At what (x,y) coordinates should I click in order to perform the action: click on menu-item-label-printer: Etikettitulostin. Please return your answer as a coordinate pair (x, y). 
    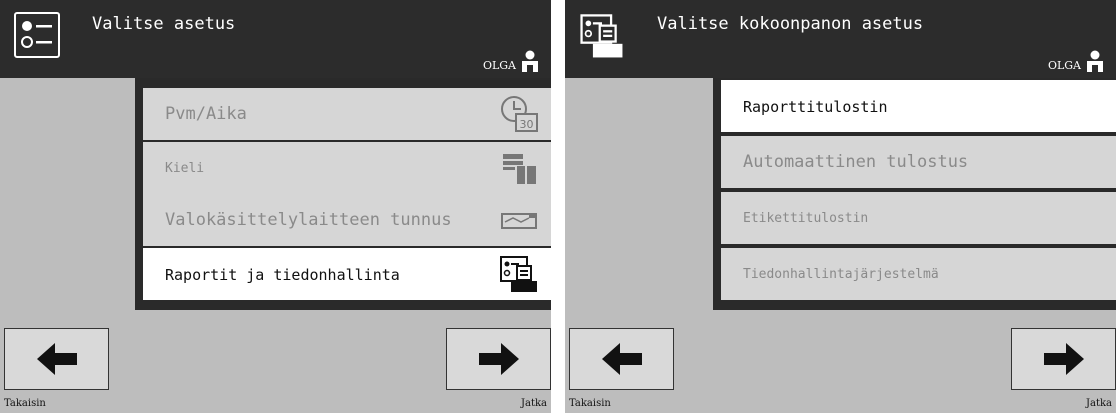
    Looking at the image, I should click on (918, 218).